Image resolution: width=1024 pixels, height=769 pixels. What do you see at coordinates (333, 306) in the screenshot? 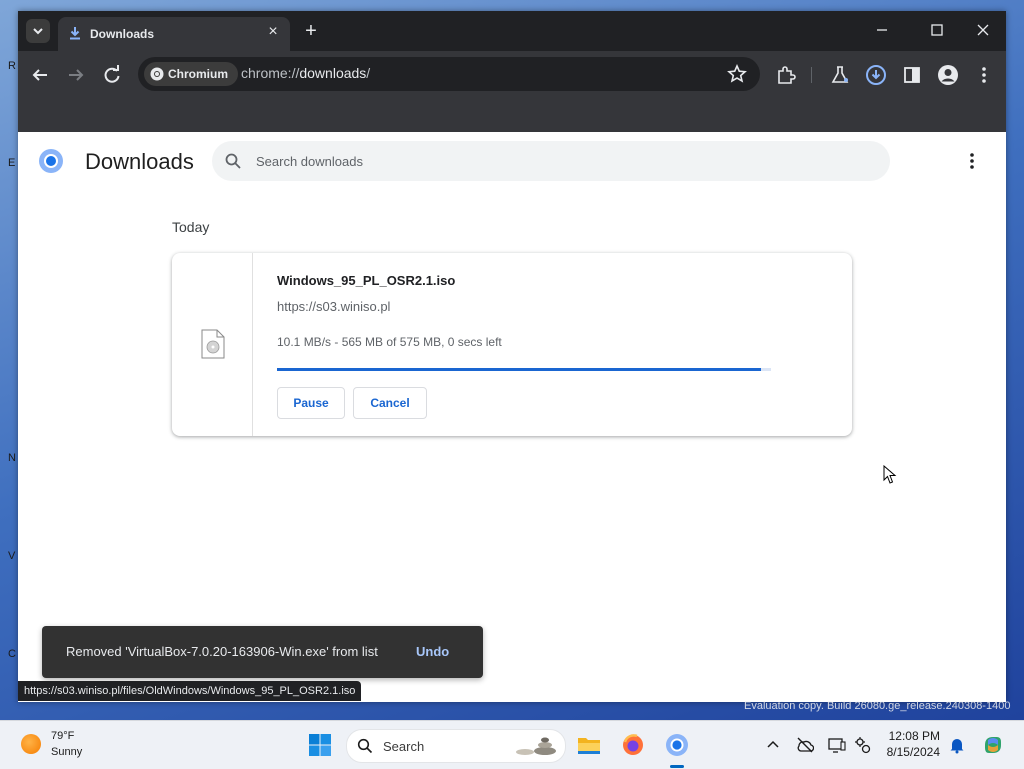
I see `download-source-url: https://s03.winiso.pl` at bounding box center [333, 306].